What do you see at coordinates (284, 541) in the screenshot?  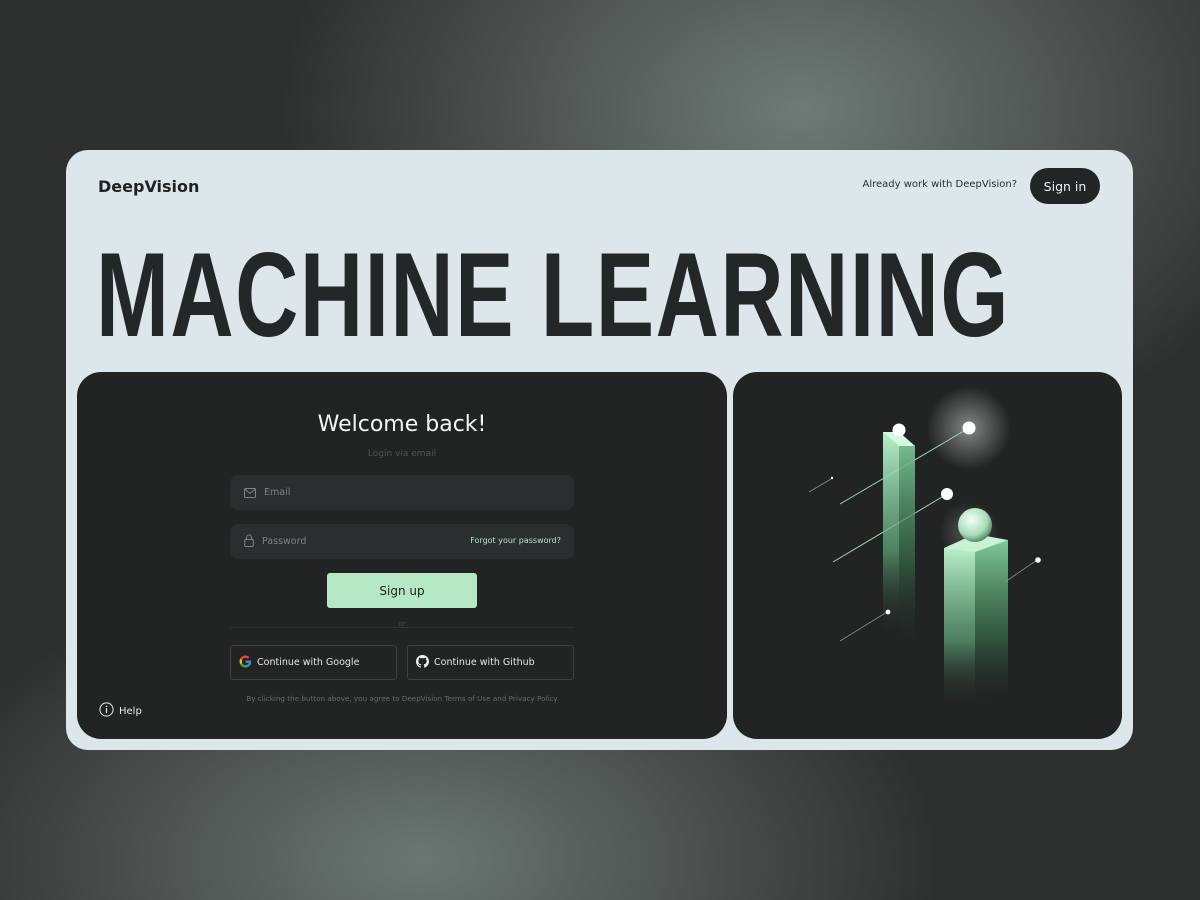 I see `password-placeholder: Password` at bounding box center [284, 541].